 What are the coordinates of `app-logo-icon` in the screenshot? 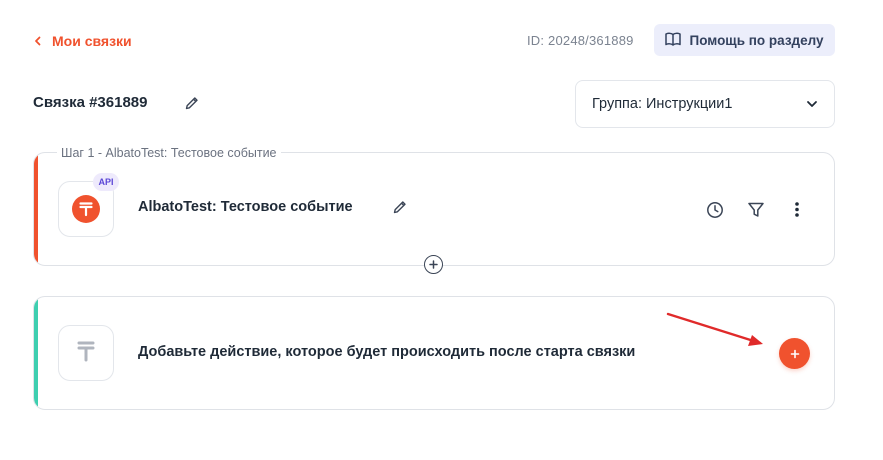 It's located at (86, 209).